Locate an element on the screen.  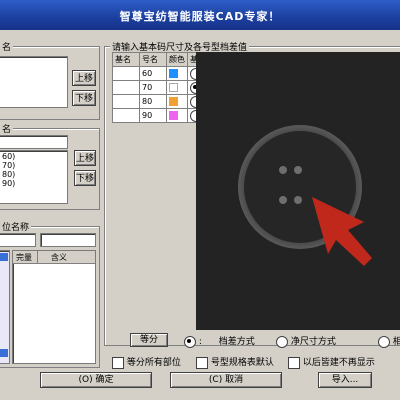
move-up-button-1: 上移 is located at coordinates (84, 78).